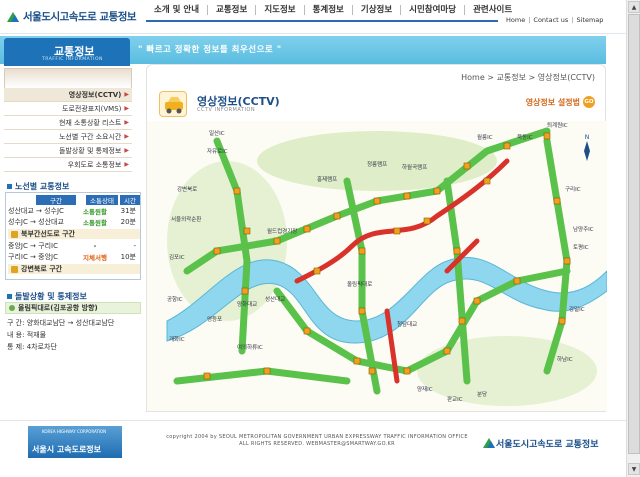  I want to click on vertical-scrollbar: ▲ ▼, so click(633, 238).